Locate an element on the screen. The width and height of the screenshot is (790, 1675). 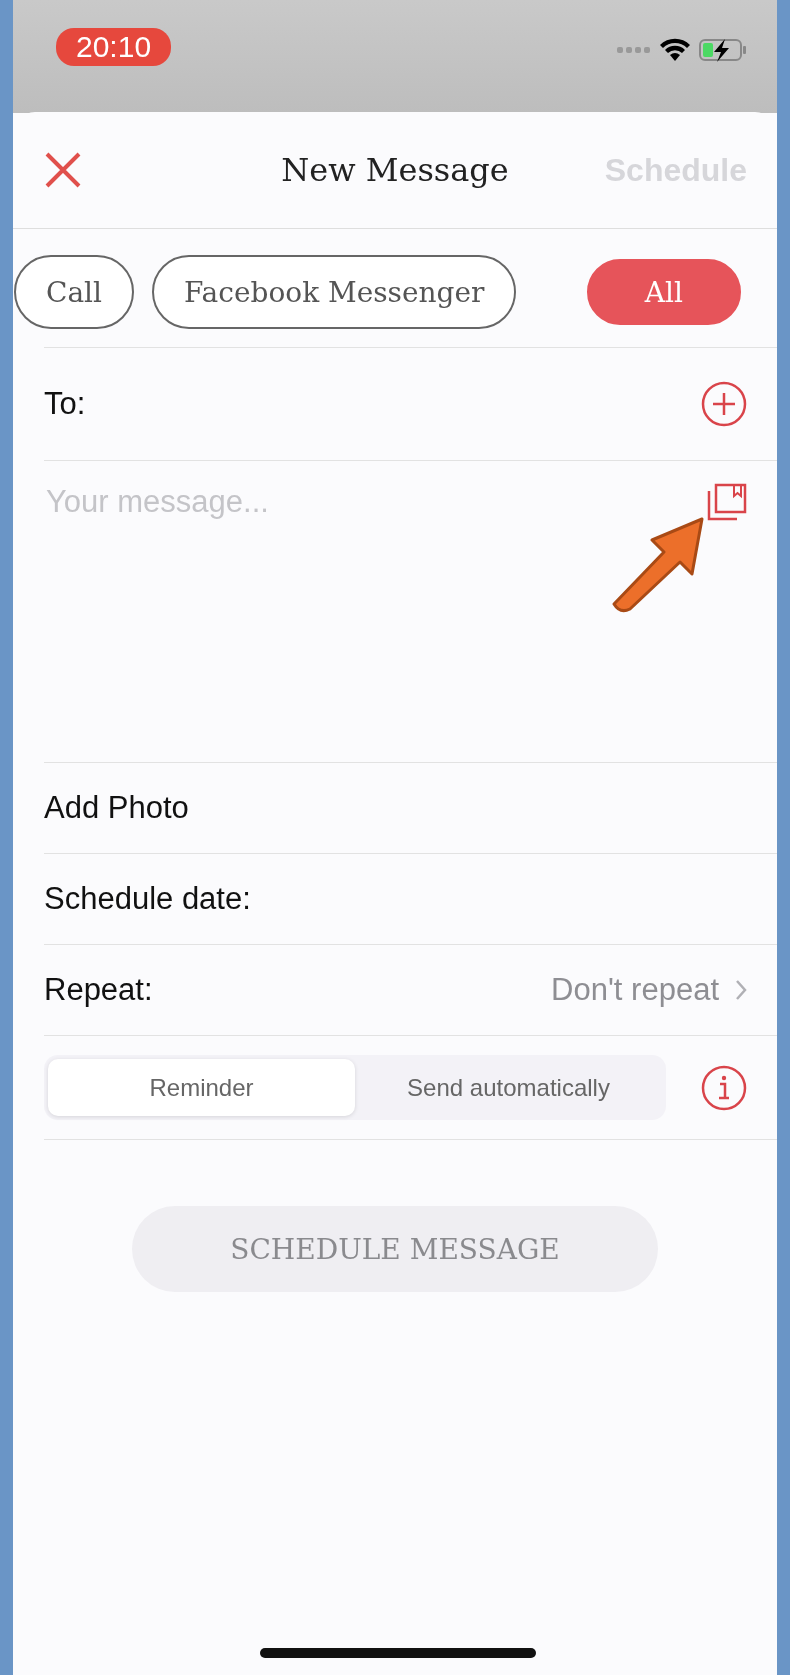
battery-charging-icon is located at coordinates (723, 50).